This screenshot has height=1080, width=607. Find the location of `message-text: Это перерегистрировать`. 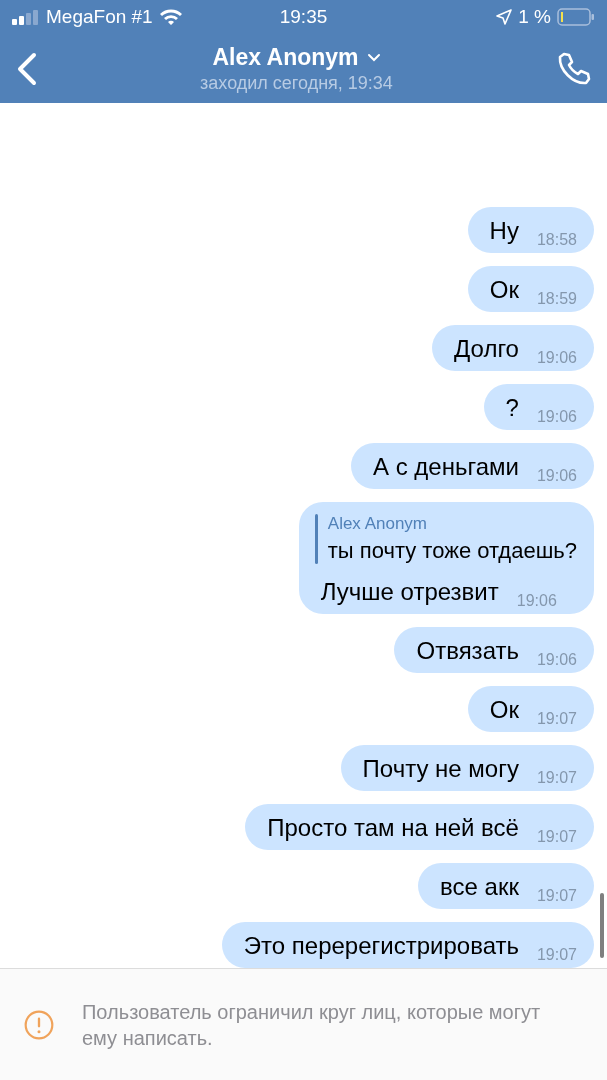

message-text: Это перерегистрировать is located at coordinates (381, 946).